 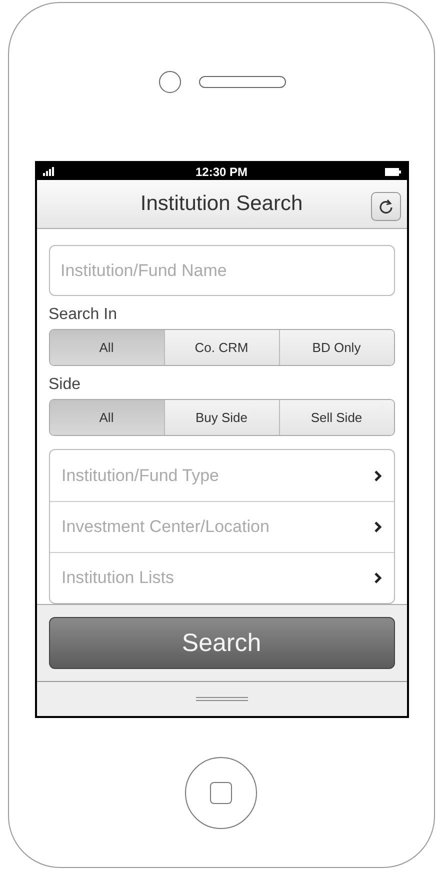 What do you see at coordinates (49, 171) in the screenshot?
I see `signal-icon` at bounding box center [49, 171].